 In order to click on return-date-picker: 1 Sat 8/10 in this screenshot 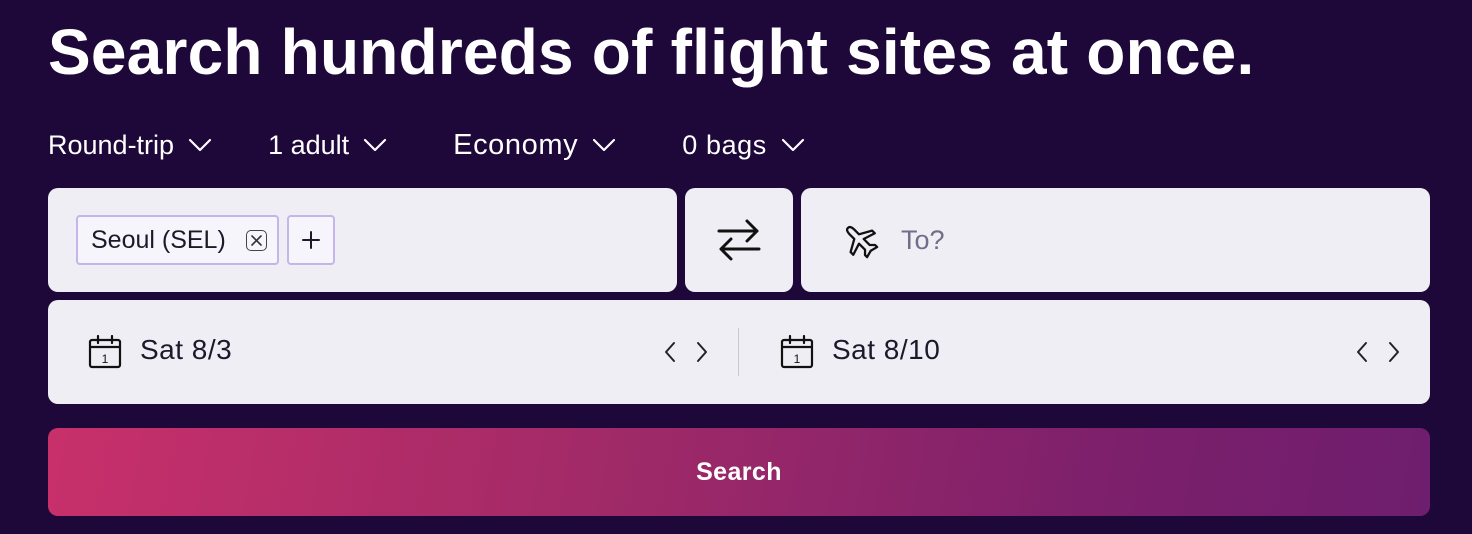, I will do `click(1085, 352)`.